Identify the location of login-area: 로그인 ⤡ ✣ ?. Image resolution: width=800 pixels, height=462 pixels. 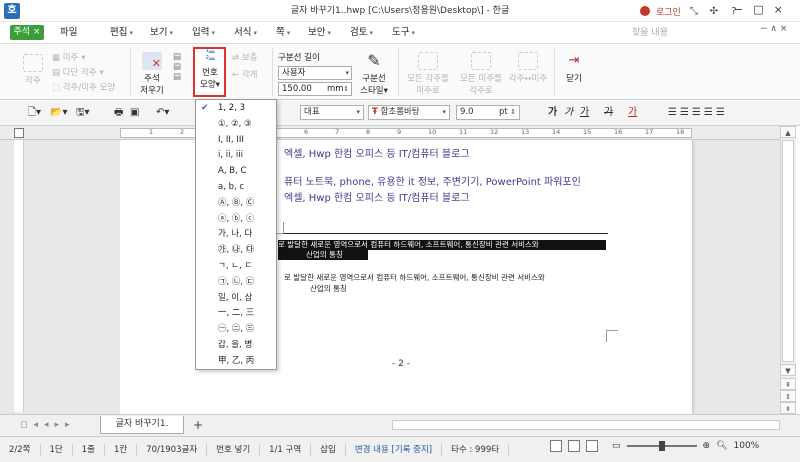
(690, 11).